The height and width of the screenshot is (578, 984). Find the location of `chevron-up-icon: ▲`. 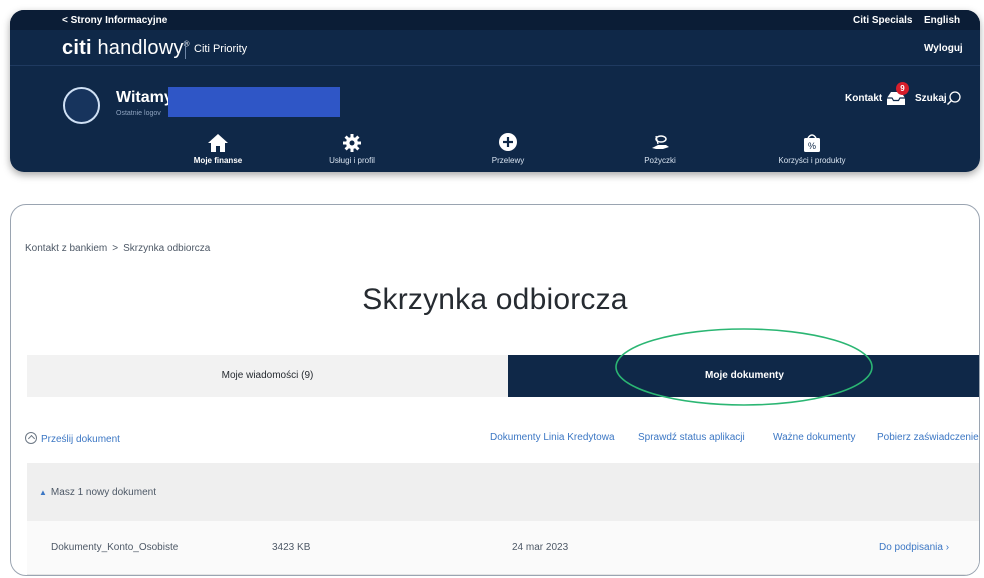

chevron-up-icon: ▲ is located at coordinates (43, 492).